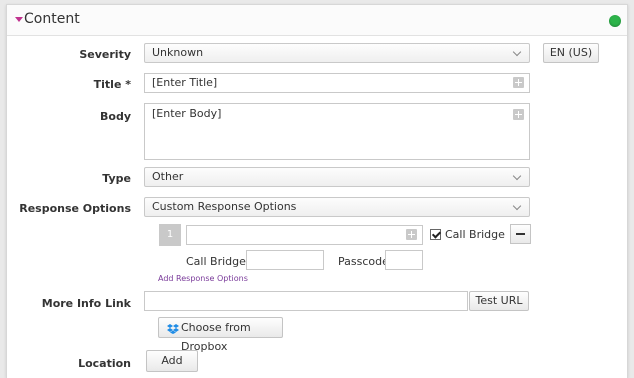 Image resolution: width=634 pixels, height=378 pixels. What do you see at coordinates (187, 113) in the screenshot?
I see `body-value: [Enter Body]` at bounding box center [187, 113].